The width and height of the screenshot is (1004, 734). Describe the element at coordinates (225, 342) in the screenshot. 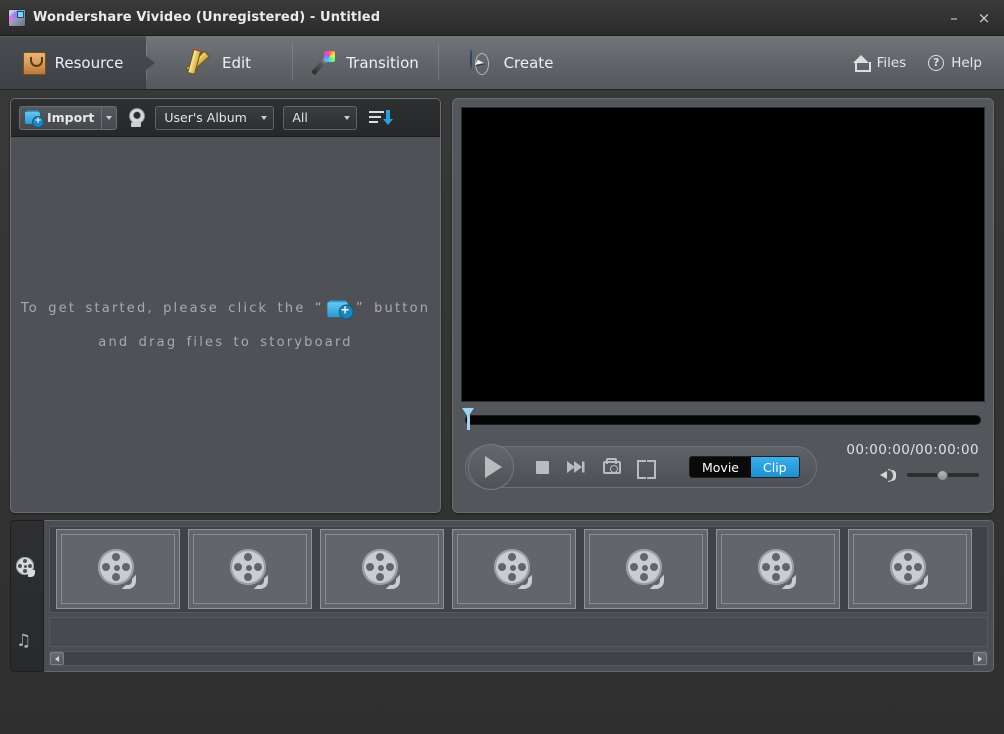

I see `empty-state-line-2: and drag files to storyboard` at that location.